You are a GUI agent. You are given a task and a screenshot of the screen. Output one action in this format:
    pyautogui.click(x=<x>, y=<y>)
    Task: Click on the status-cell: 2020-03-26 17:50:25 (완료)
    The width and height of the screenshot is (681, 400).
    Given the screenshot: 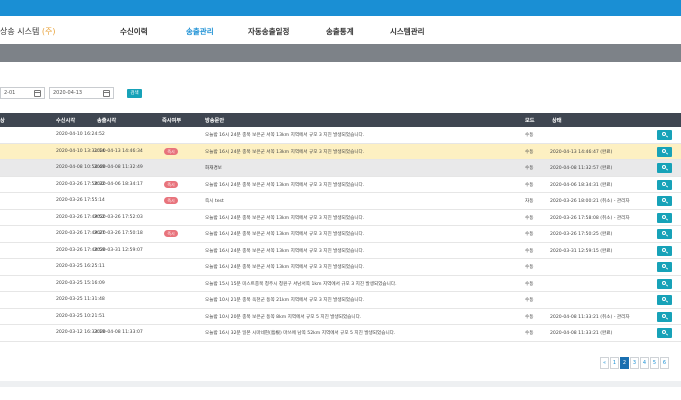 What is the action you would take?
    pyautogui.click(x=581, y=234)
    